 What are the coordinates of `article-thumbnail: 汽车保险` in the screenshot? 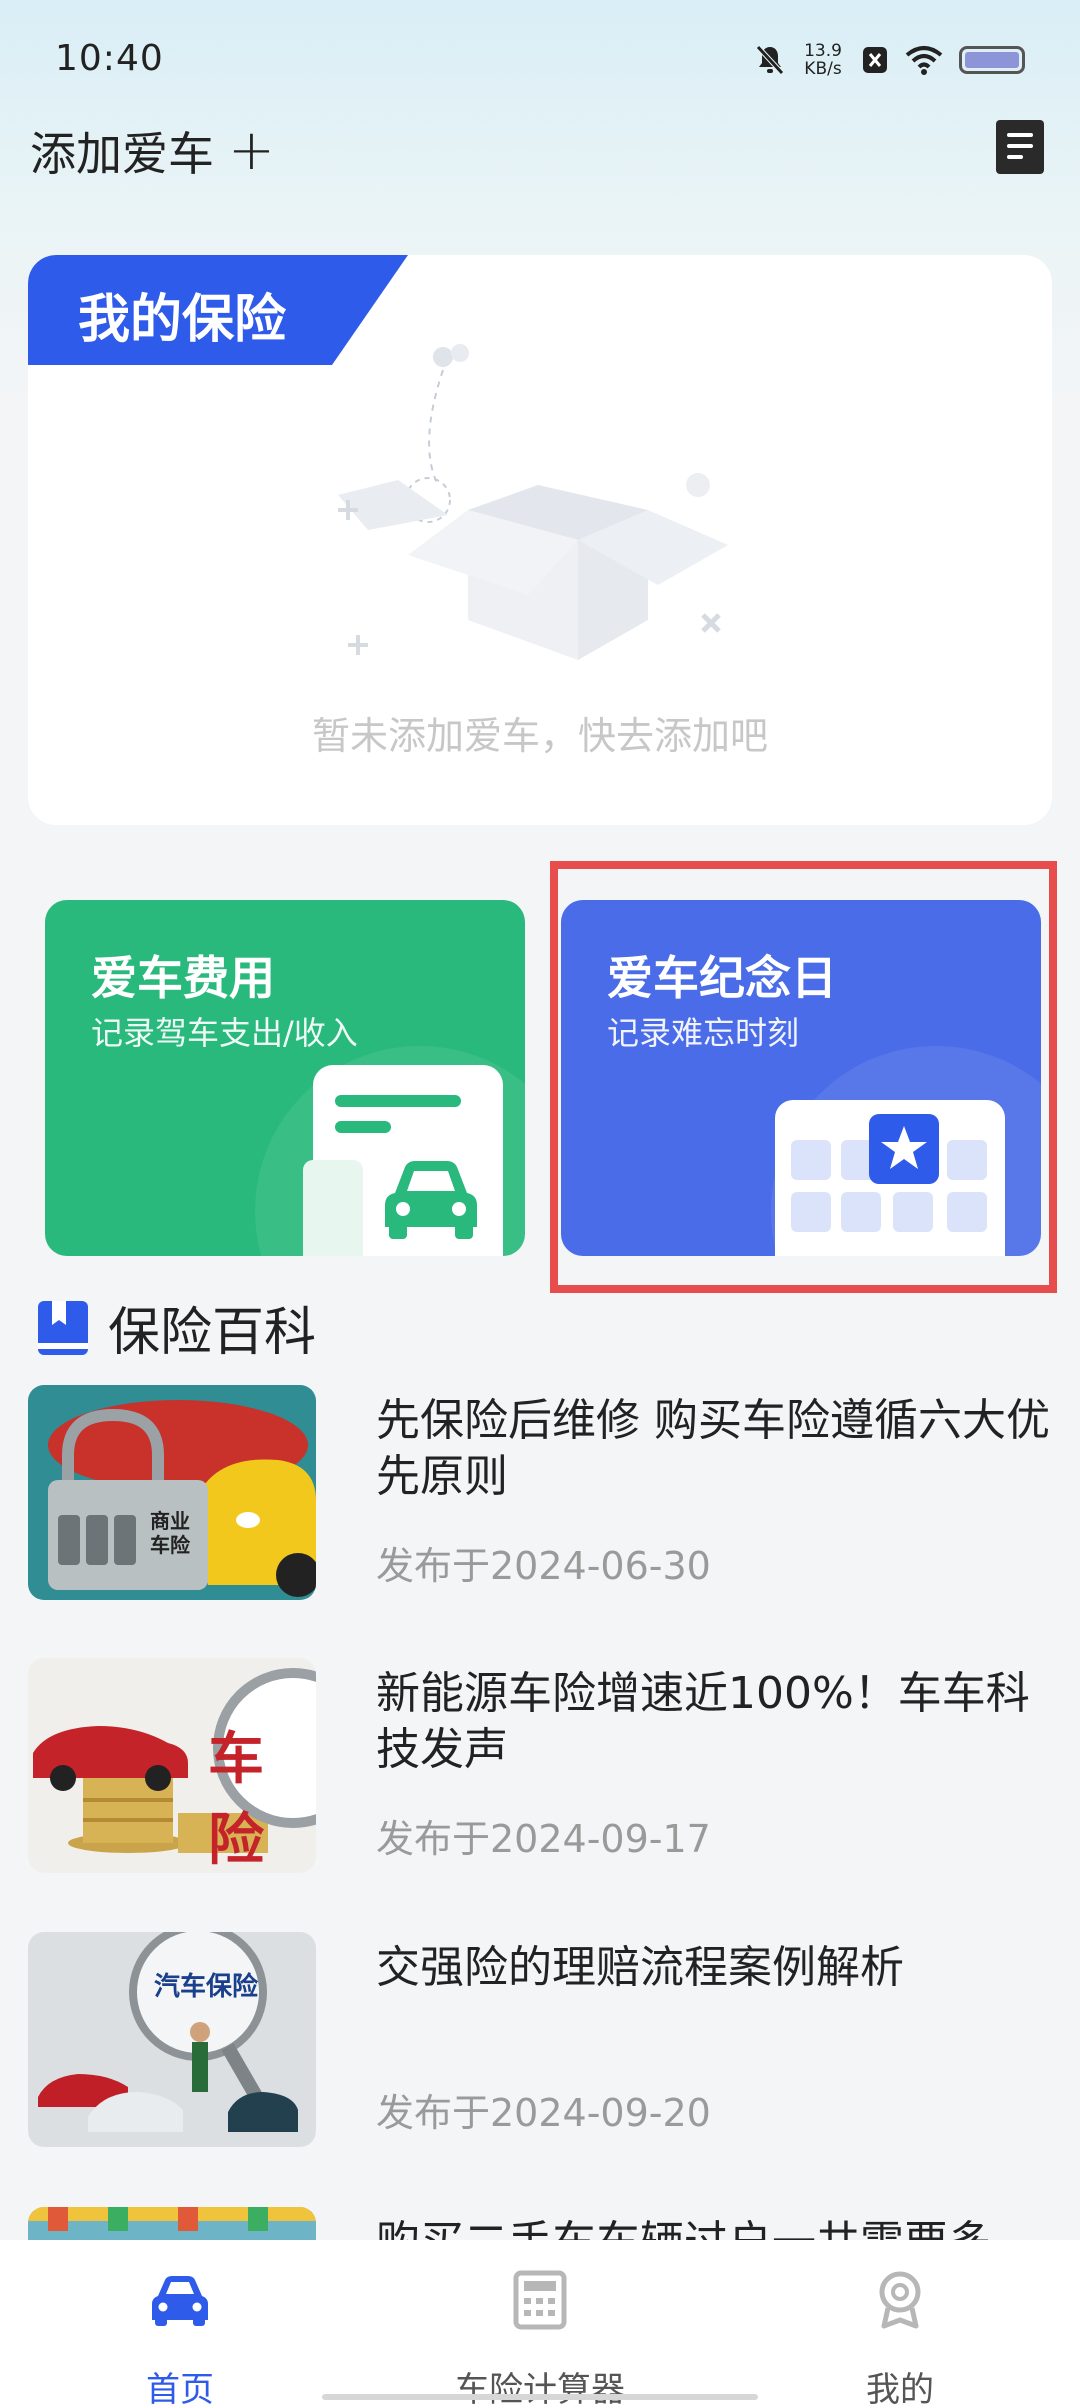 It's located at (172, 2039).